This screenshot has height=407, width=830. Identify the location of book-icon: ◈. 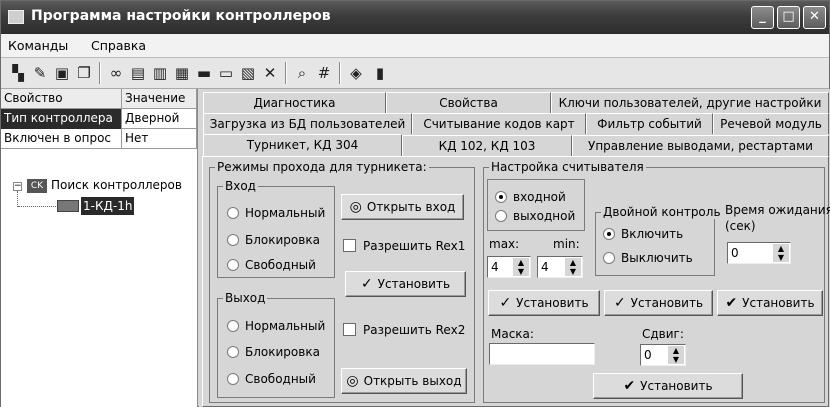
(356, 73).